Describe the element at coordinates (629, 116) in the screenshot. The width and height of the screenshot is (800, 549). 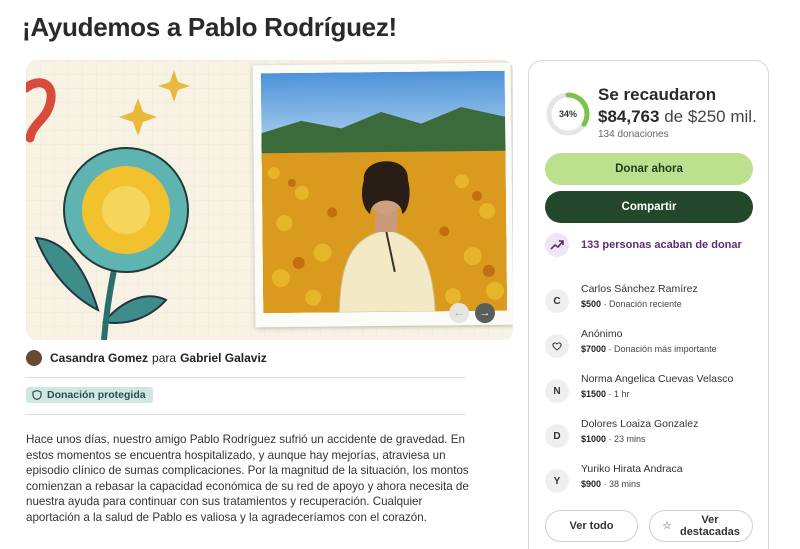
I see `raised-amount: $84,763` at that location.